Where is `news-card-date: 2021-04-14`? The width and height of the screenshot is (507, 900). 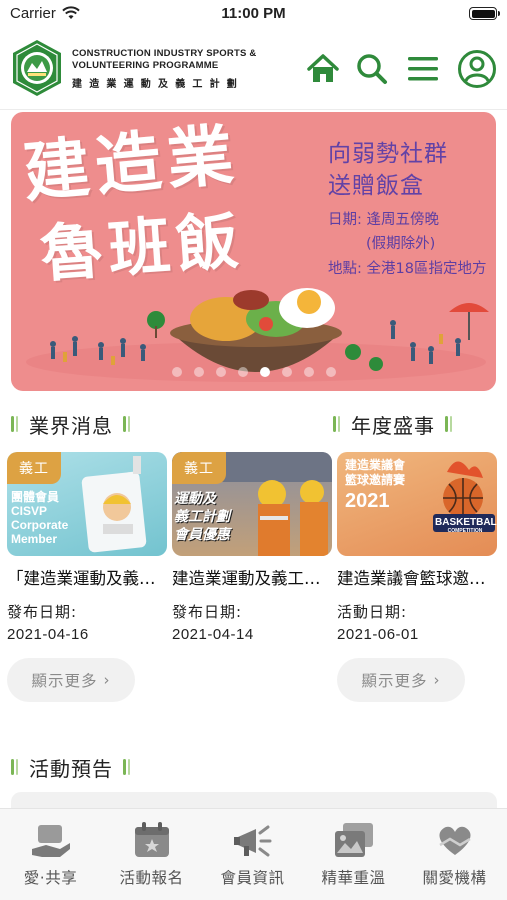
news-card-date: 2021-04-14 is located at coordinates (213, 634).